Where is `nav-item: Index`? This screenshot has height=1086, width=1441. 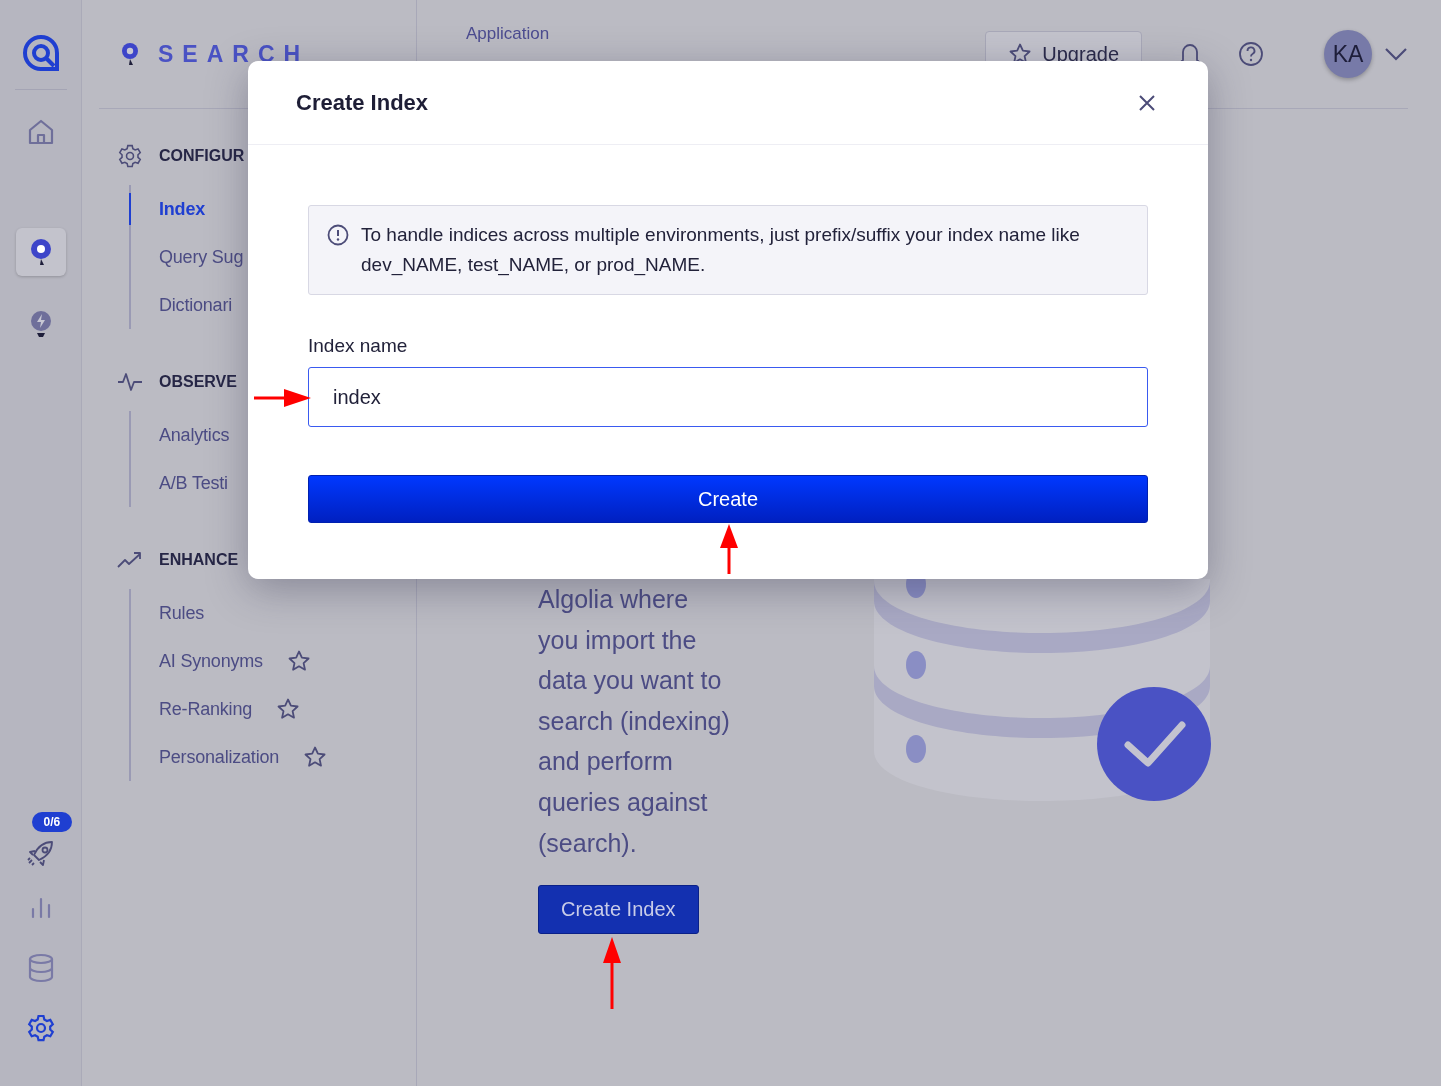 nav-item: Index is located at coordinates (167, 209).